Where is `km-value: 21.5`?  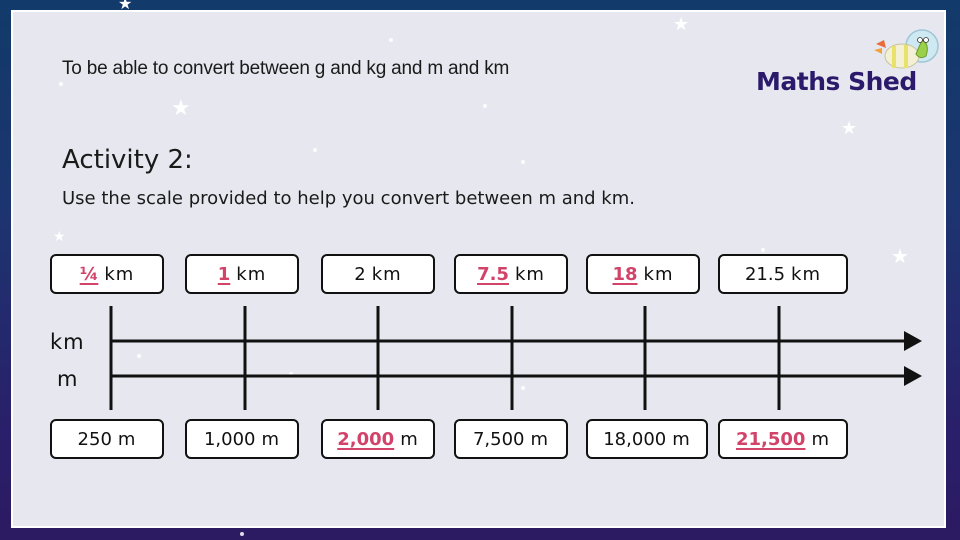 km-value: 21.5 is located at coordinates (765, 274).